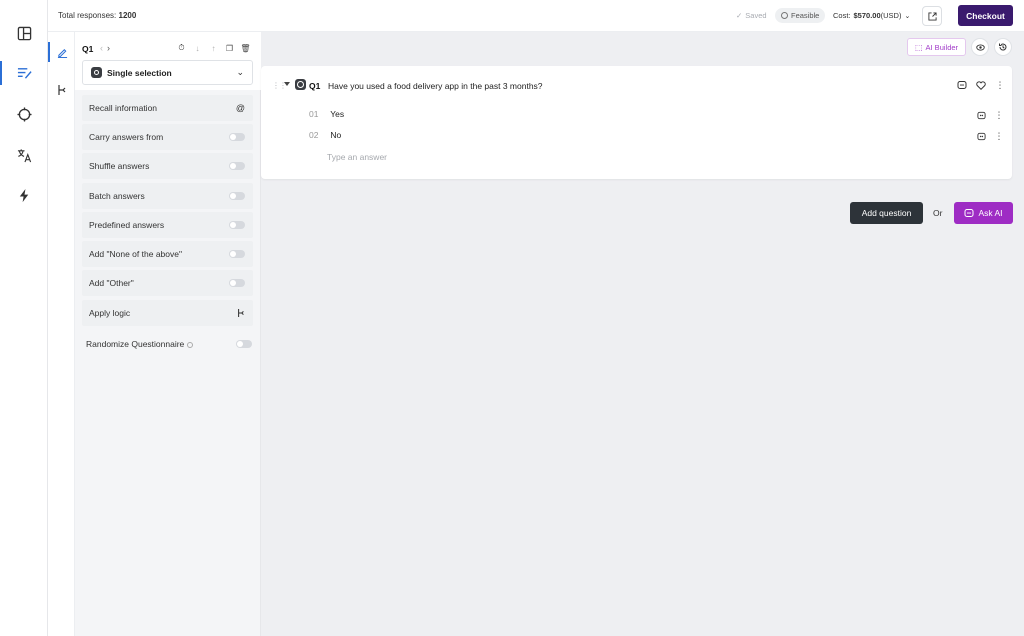 Image resolution: width=1024 pixels, height=636 pixels. I want to click on feasible-label: Feasible, so click(805, 15).